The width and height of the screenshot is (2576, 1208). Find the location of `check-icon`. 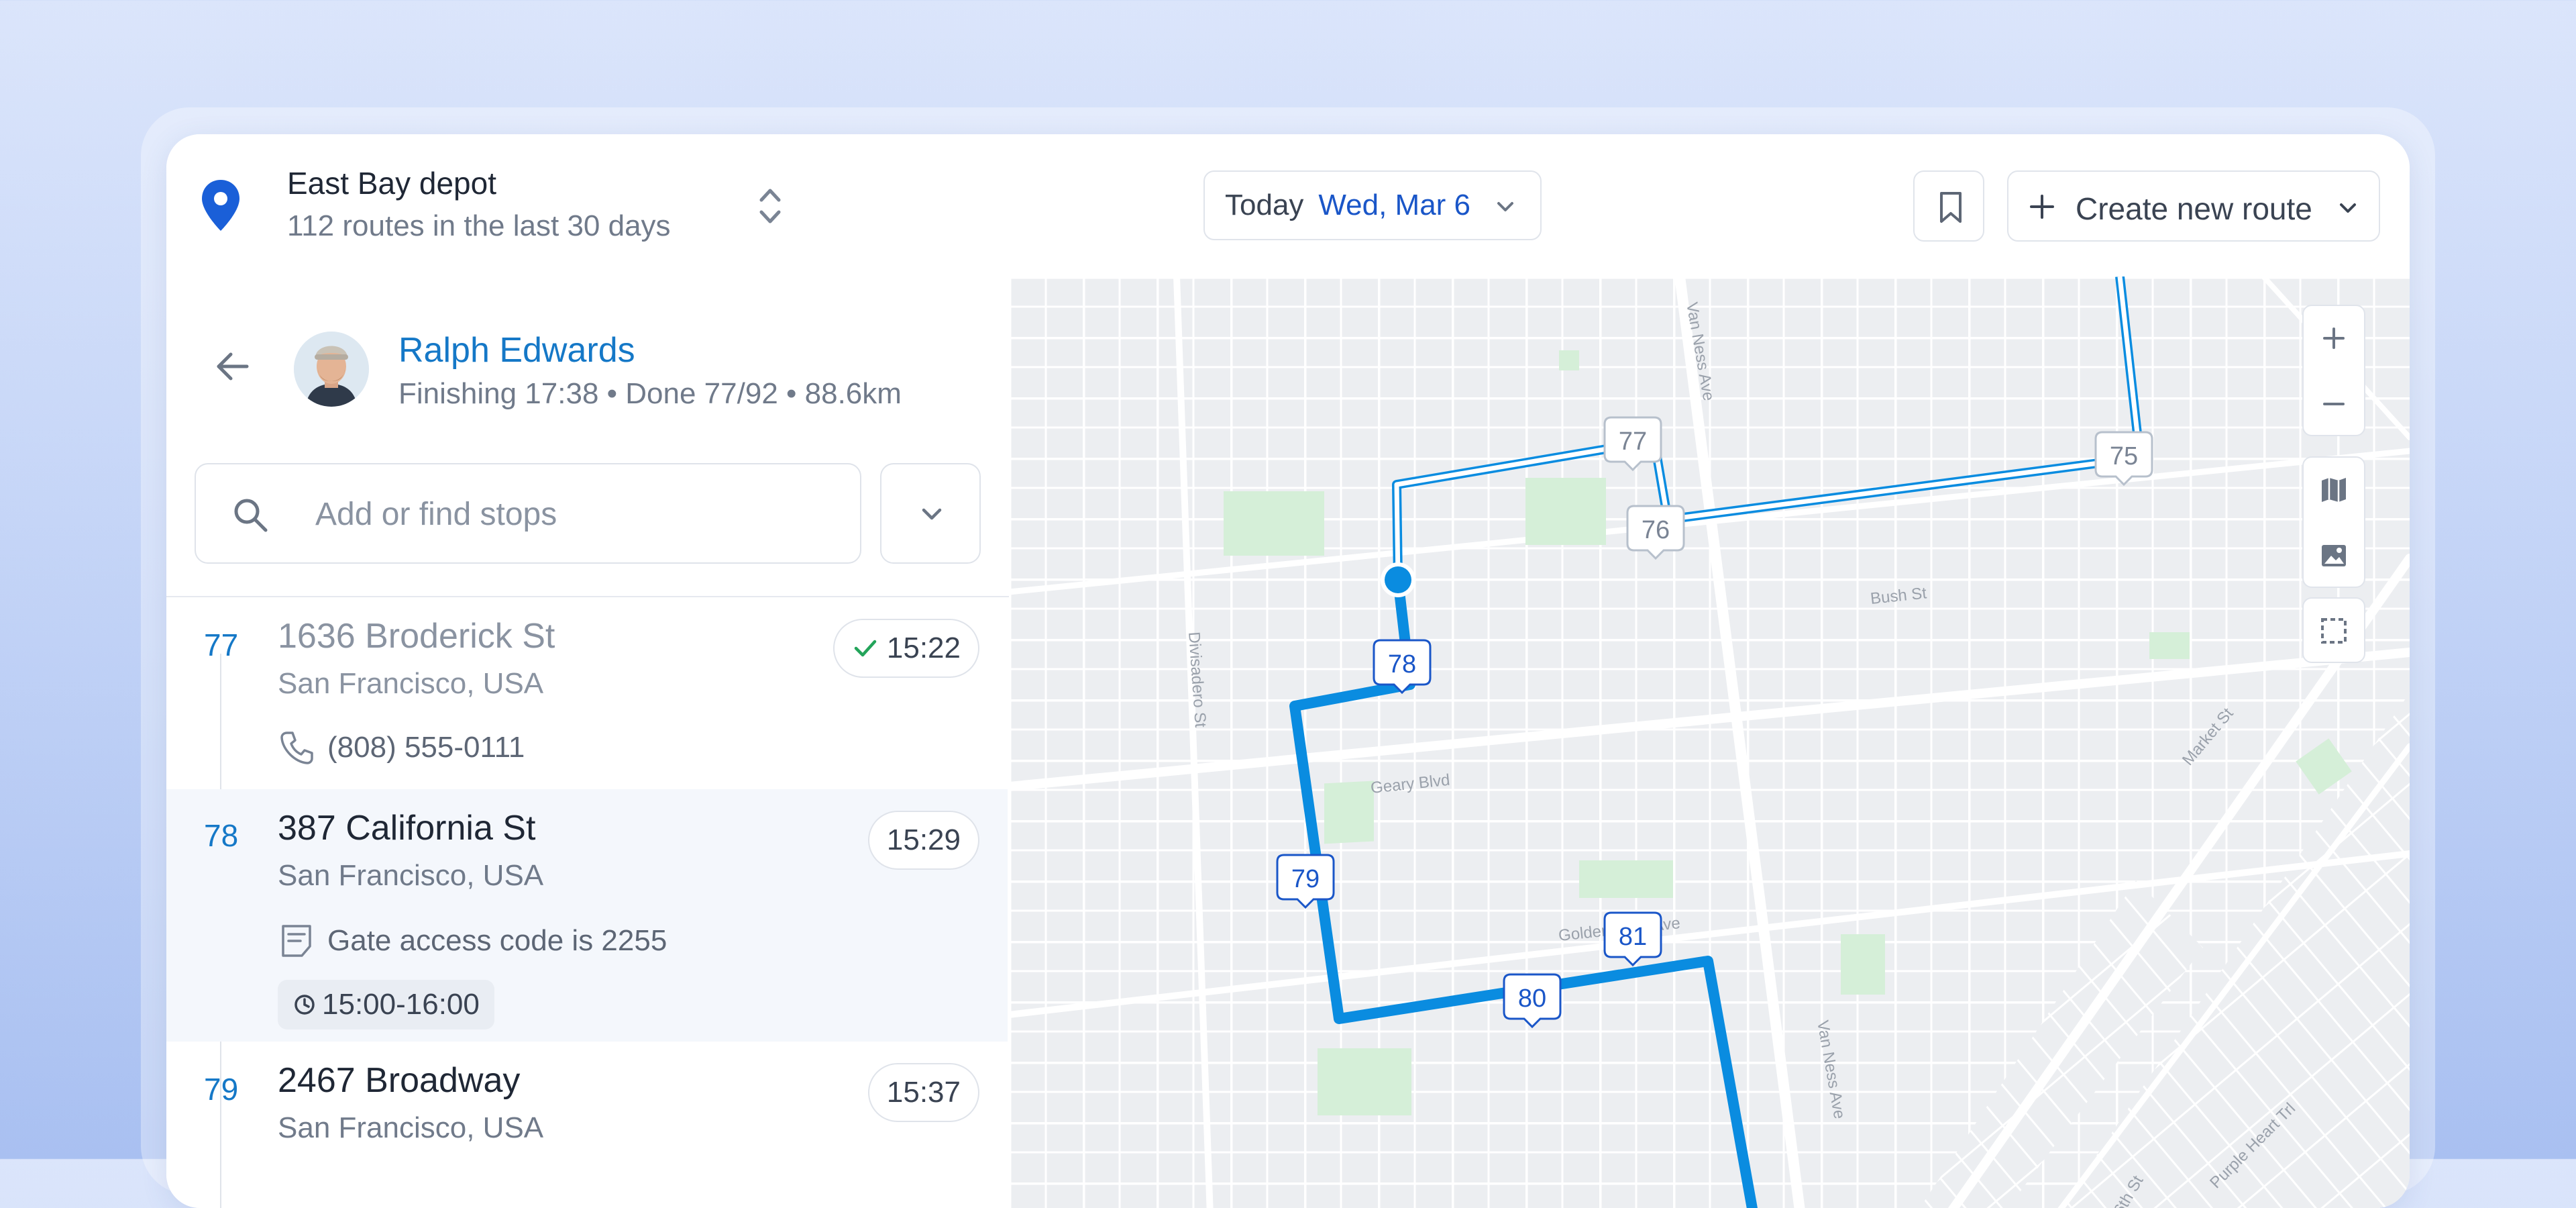

check-icon is located at coordinates (865, 648).